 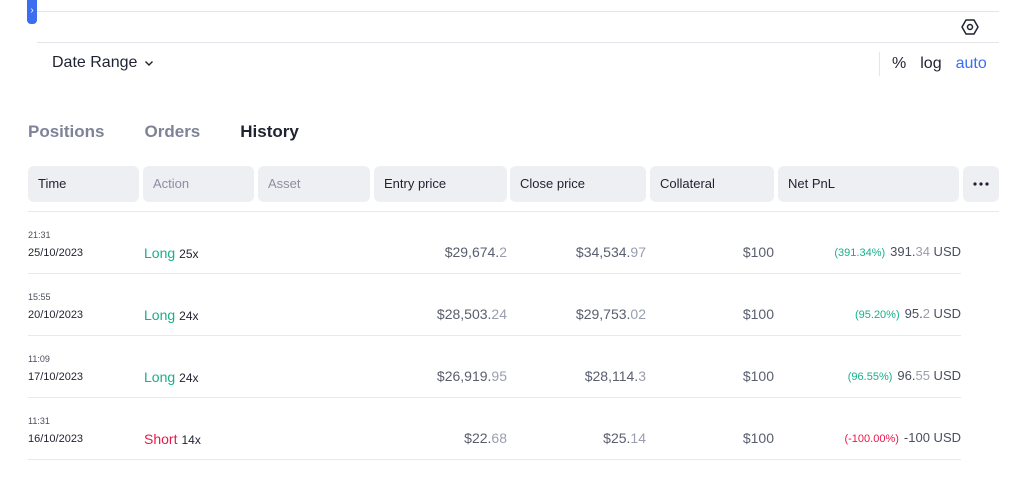 What do you see at coordinates (925, 251) in the screenshot?
I see `pnl-amount: 391.34 USD` at bounding box center [925, 251].